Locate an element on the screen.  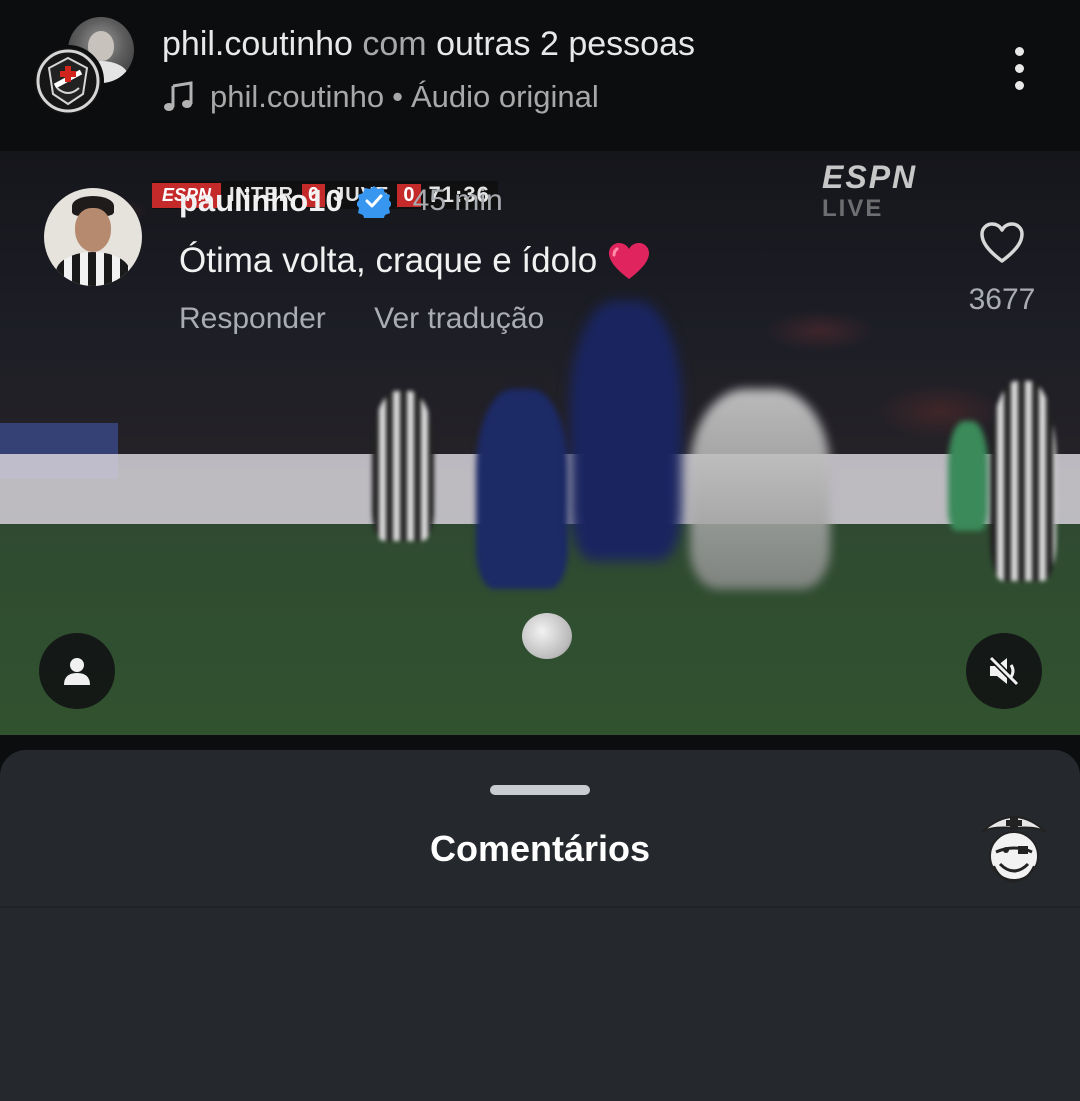
comment-header: paulinho10 45 min is located at coordinates (341, 201).